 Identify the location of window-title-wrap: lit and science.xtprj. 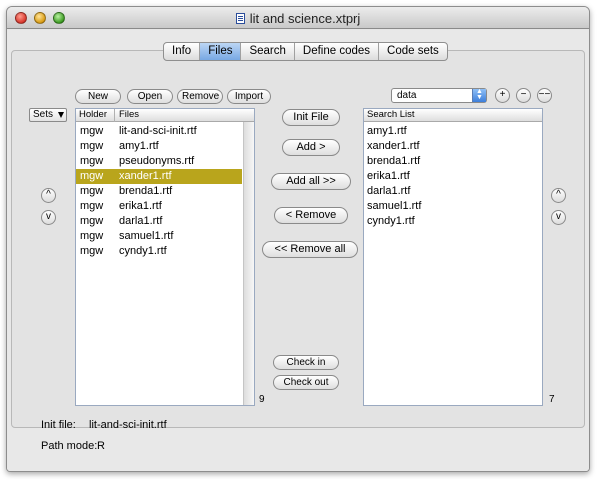
(298, 18).